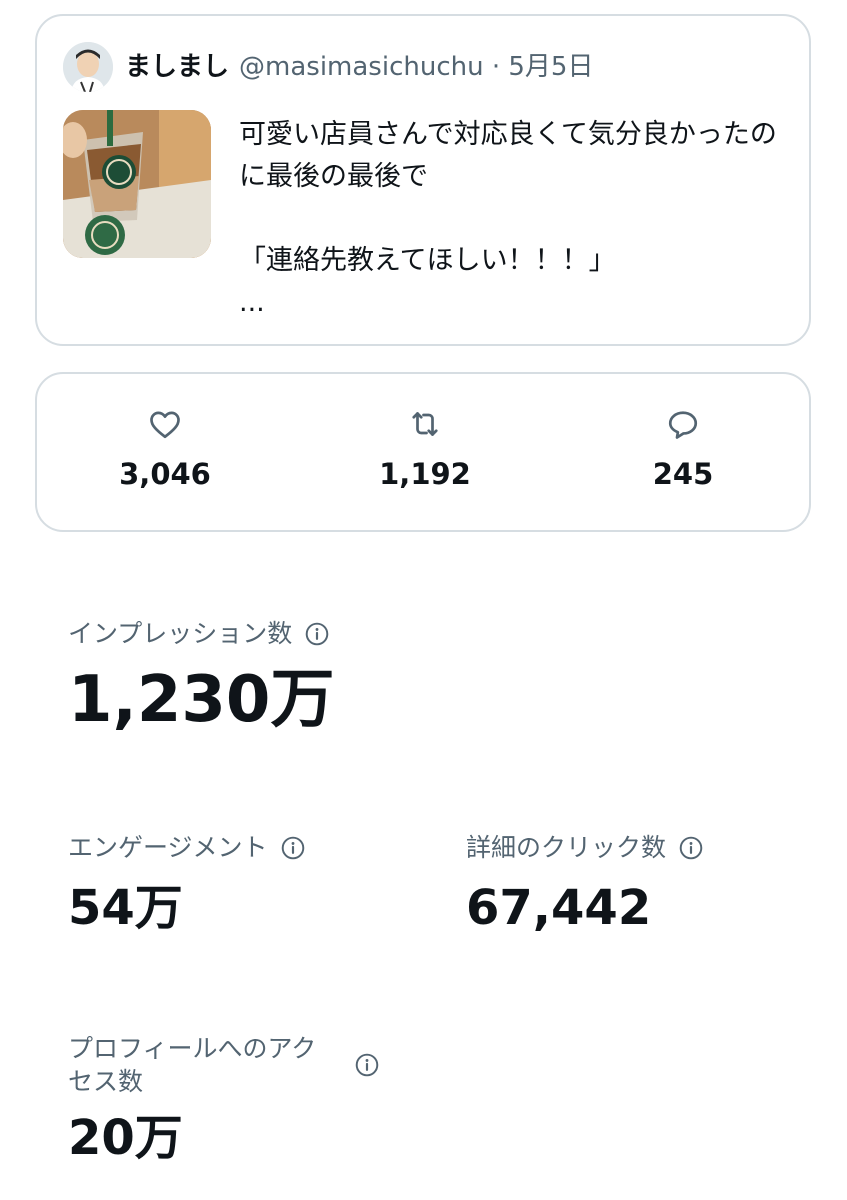 The width and height of the screenshot is (847, 1200). I want to click on detail-clicks-value: 67,442, so click(559, 908).